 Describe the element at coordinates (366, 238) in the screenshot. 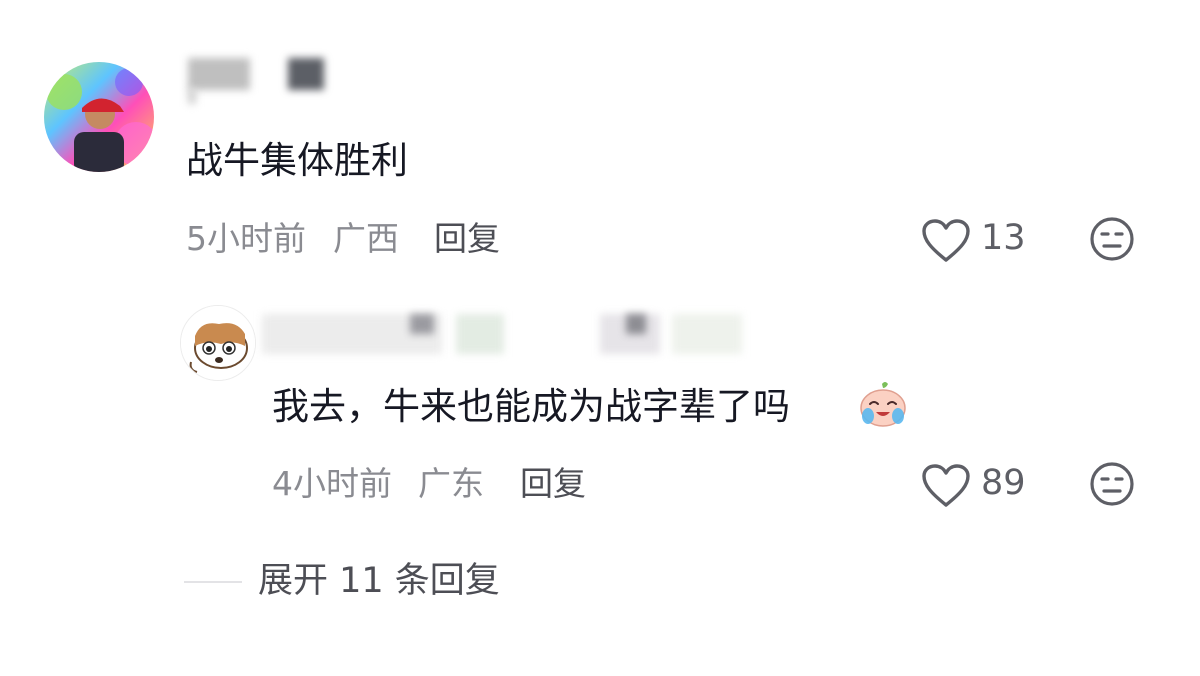

I see `comment-location: 广西` at that location.